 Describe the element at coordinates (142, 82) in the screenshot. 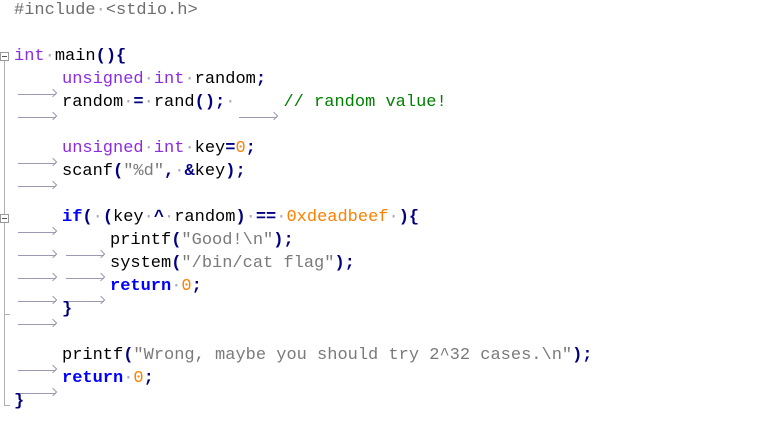

I see `code-line-4: unsigned·int·random;` at that location.